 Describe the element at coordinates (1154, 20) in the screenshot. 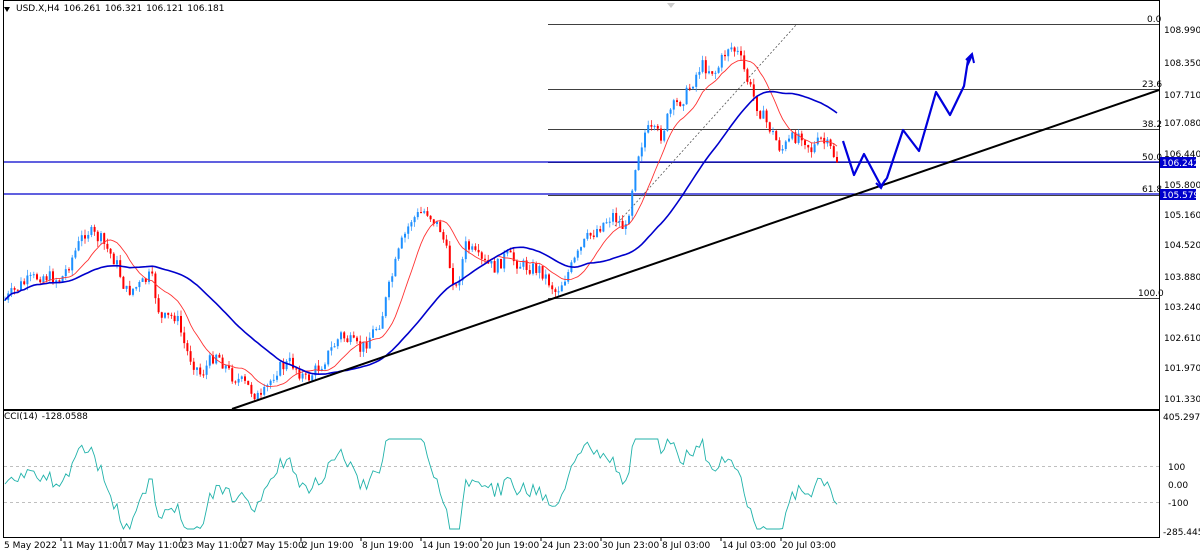

I see `fib-level-0: 0.0` at that location.